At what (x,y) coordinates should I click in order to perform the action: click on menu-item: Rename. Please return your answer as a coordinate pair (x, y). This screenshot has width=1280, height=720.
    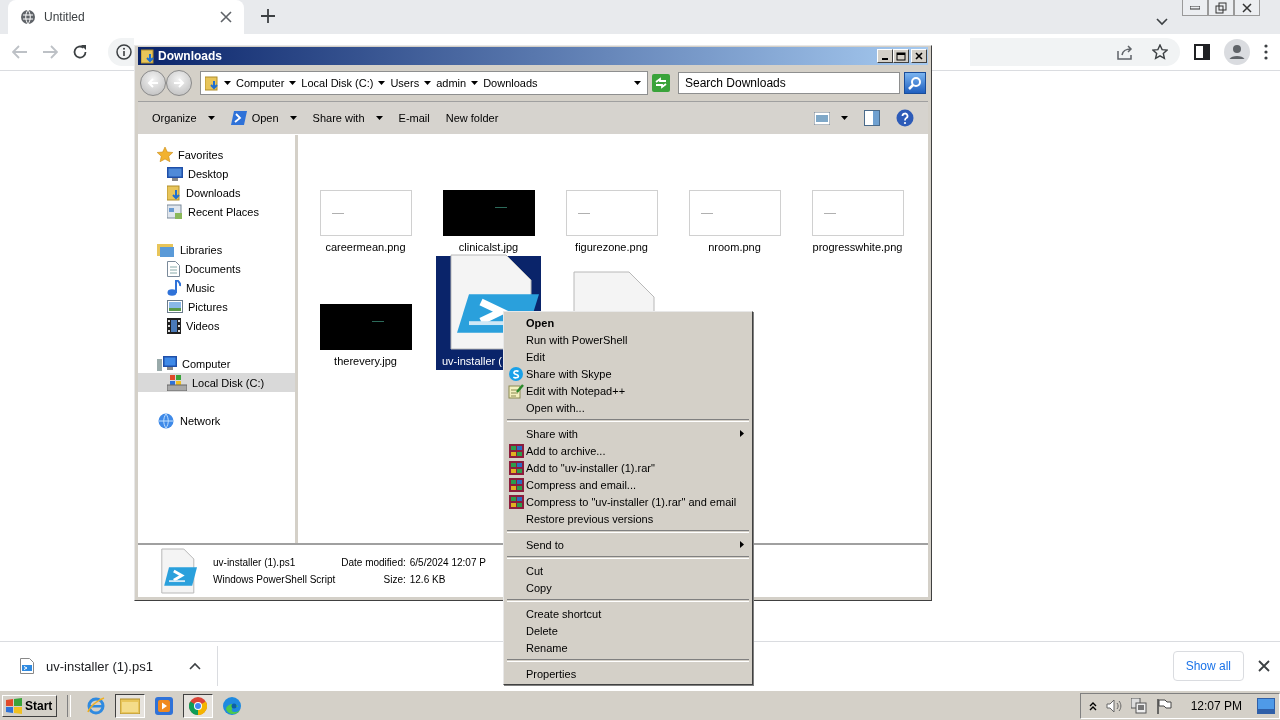
    Looking at the image, I should click on (628, 647).